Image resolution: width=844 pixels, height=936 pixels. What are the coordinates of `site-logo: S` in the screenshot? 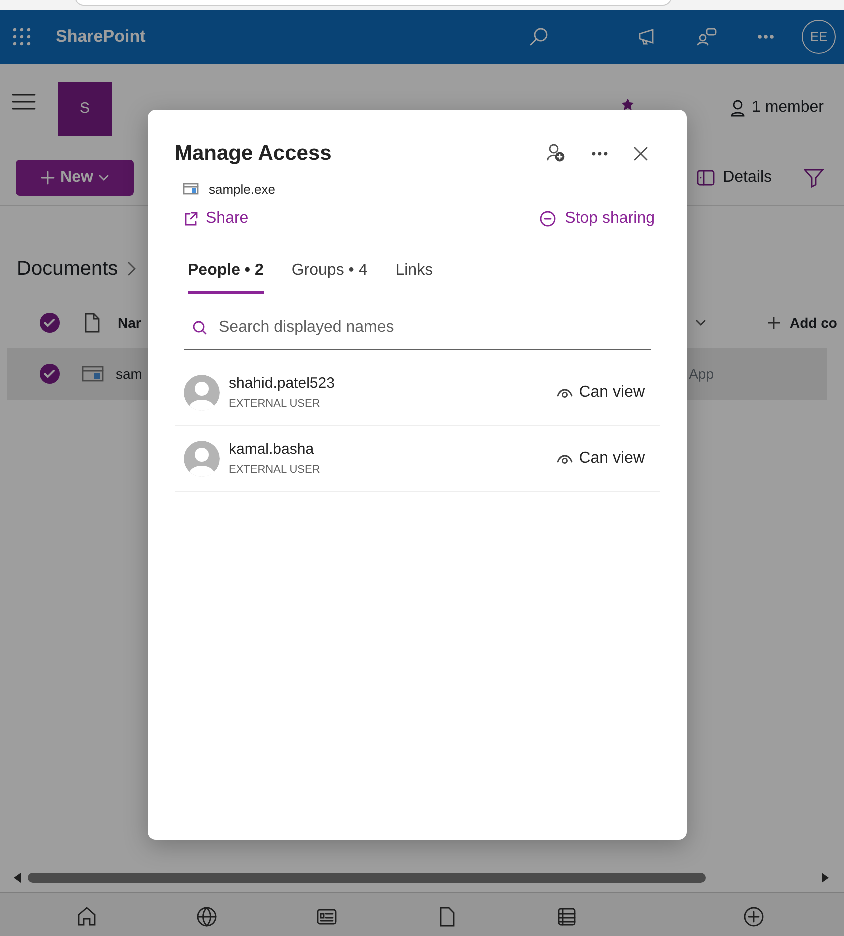 It's located at (85, 109).